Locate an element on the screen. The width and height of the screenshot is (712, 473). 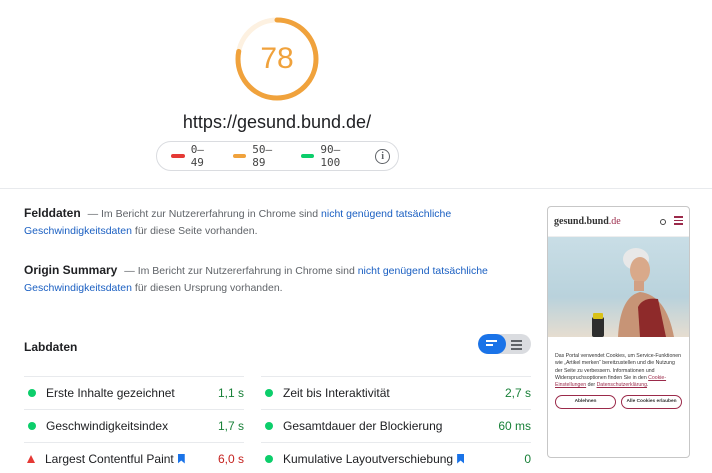
performance-score-gauge: 78 is located at coordinates (277, 59).